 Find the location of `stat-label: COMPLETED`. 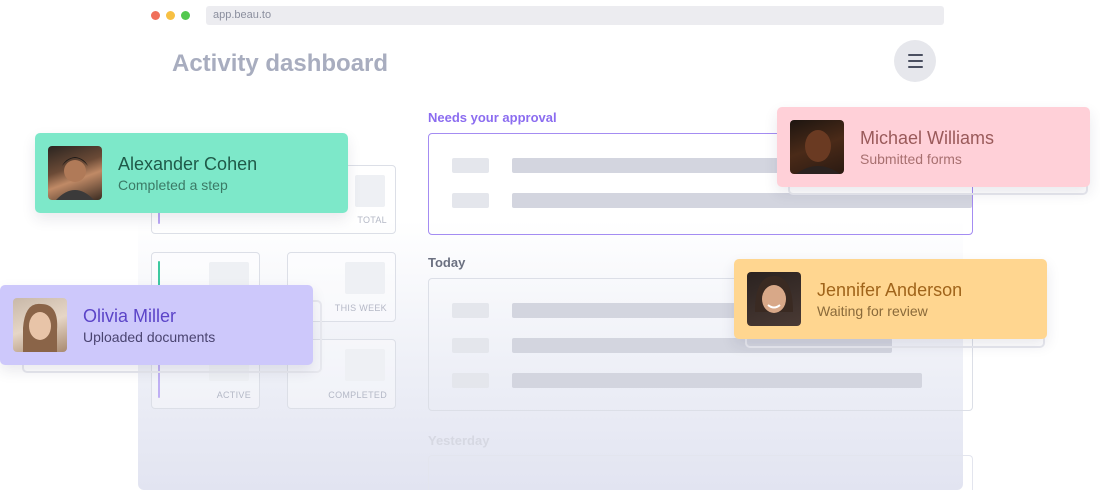

stat-label: COMPLETED is located at coordinates (357, 395).